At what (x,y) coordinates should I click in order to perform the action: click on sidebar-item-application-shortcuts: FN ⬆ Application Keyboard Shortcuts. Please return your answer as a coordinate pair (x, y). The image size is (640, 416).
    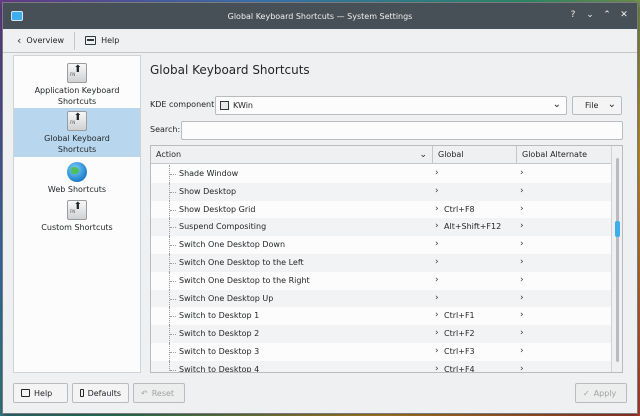
    Looking at the image, I should click on (77, 85).